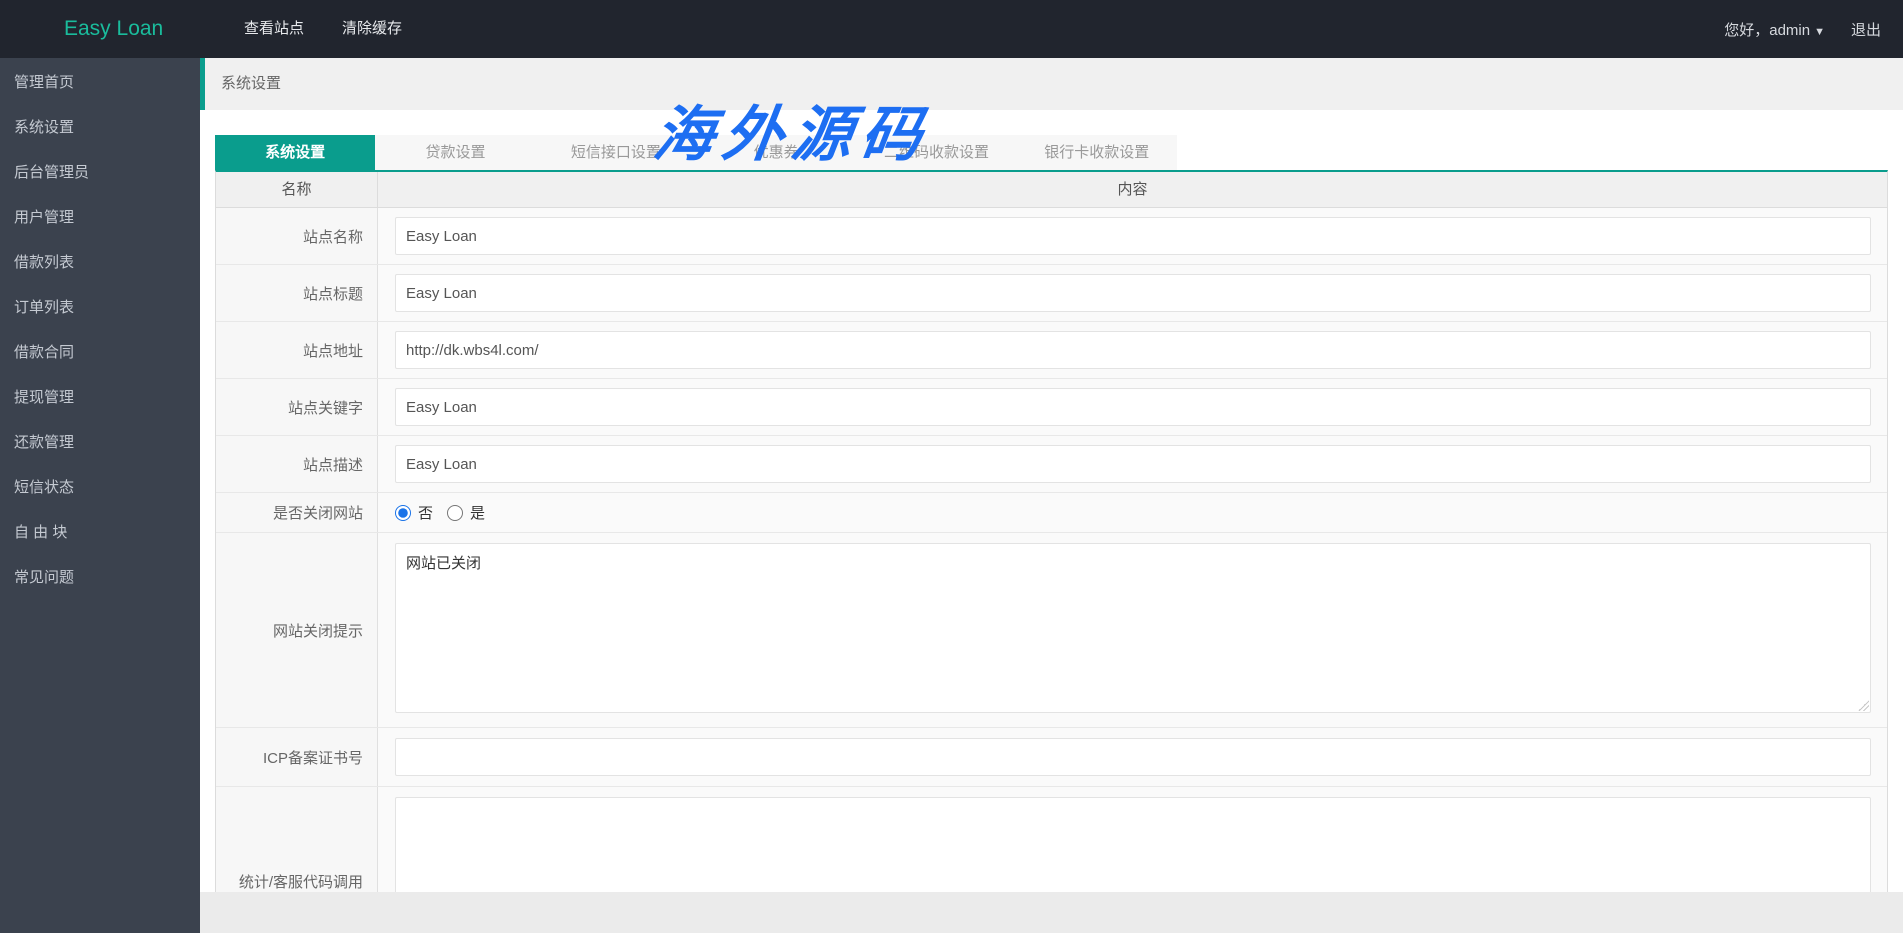  Describe the element at coordinates (478, 513) in the screenshot. I see `radio-label: 是` at that location.